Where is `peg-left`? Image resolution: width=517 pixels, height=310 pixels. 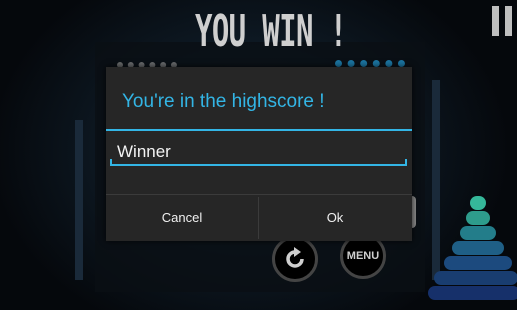
peg-left is located at coordinates (79, 200).